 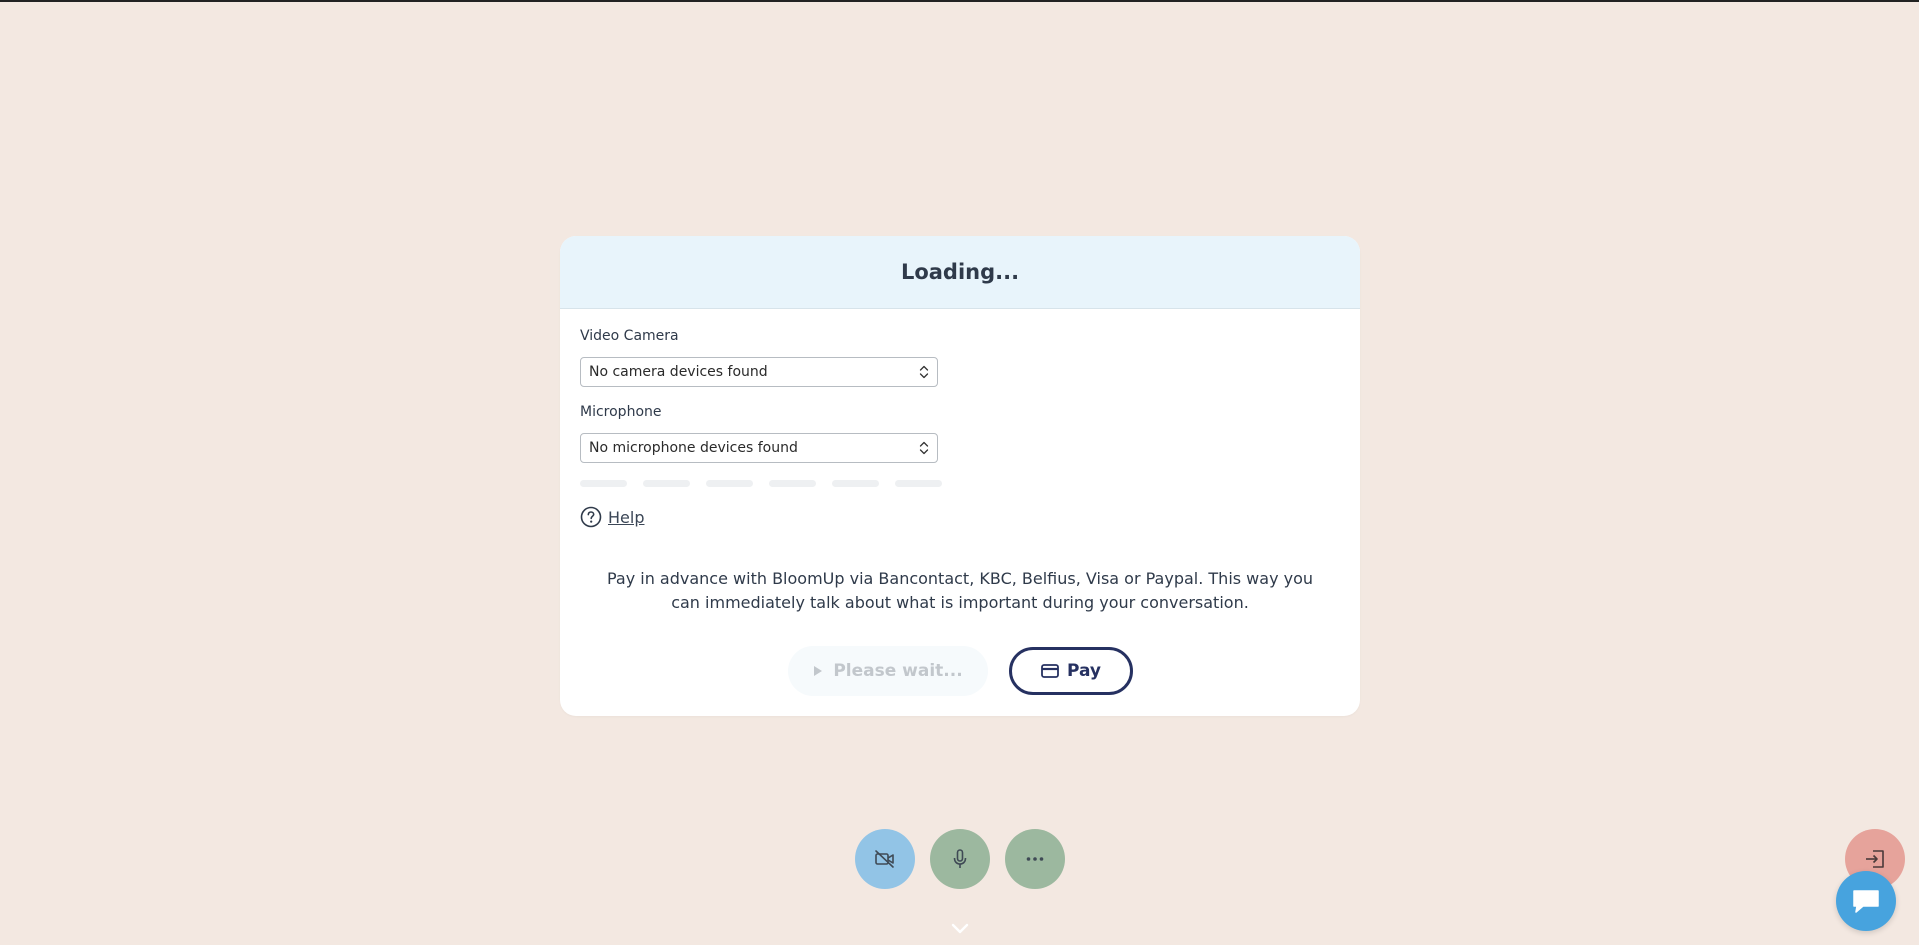 What do you see at coordinates (761, 483) in the screenshot?
I see `audio-level-meter` at bounding box center [761, 483].